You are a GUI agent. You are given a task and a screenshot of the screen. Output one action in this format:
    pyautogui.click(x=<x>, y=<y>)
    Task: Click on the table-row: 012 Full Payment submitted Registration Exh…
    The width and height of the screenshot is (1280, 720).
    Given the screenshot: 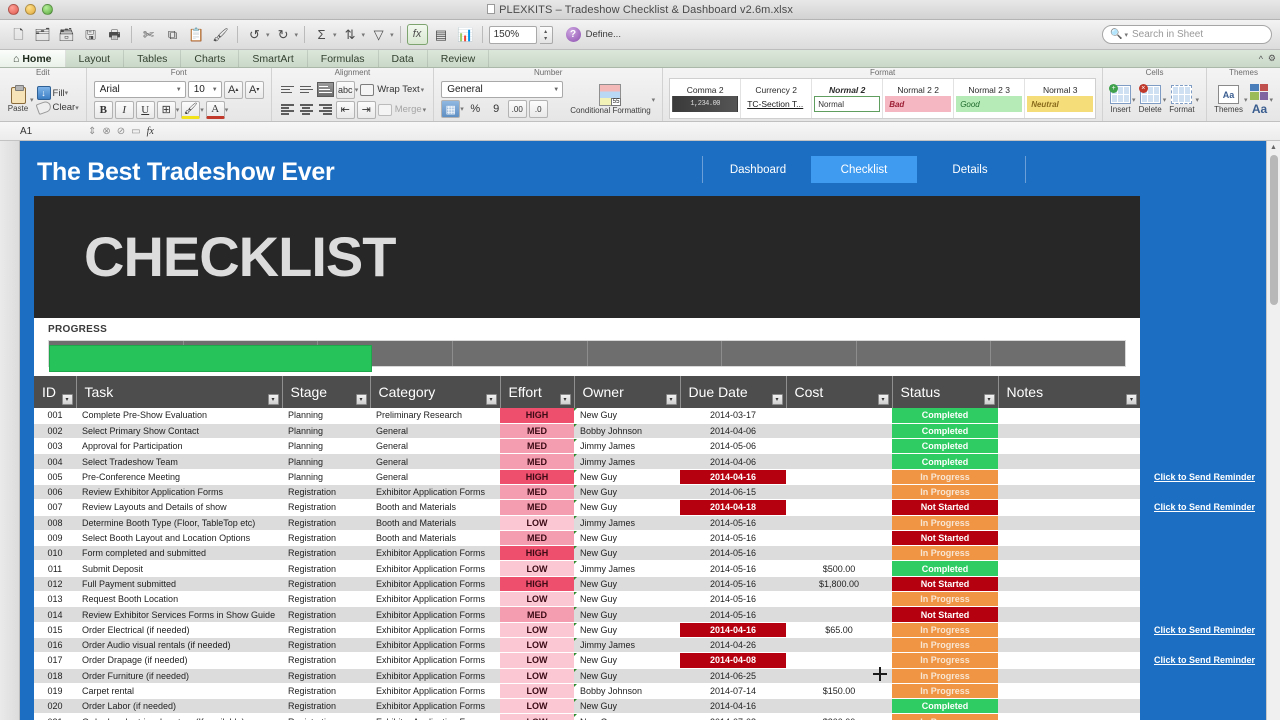 What is the action you would take?
    pyautogui.click(x=587, y=584)
    